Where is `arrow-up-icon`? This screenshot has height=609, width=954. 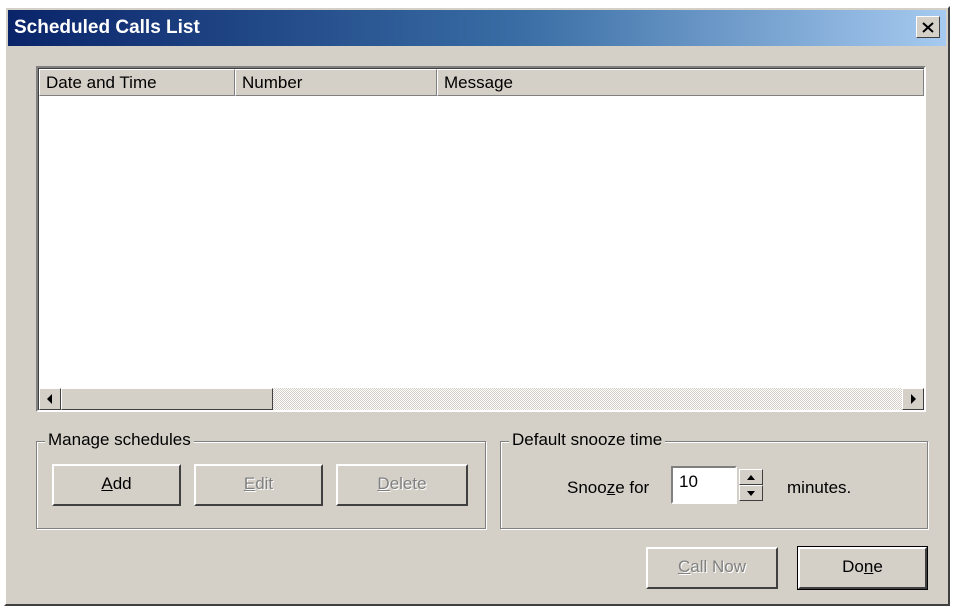 arrow-up-icon is located at coordinates (751, 477).